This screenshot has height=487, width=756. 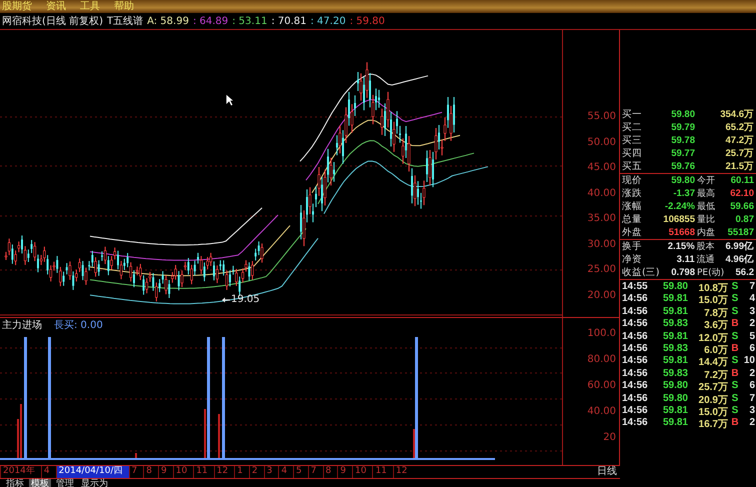 What do you see at coordinates (94, 483) in the screenshot?
I see `bottom-tab: 显示为` at bounding box center [94, 483].